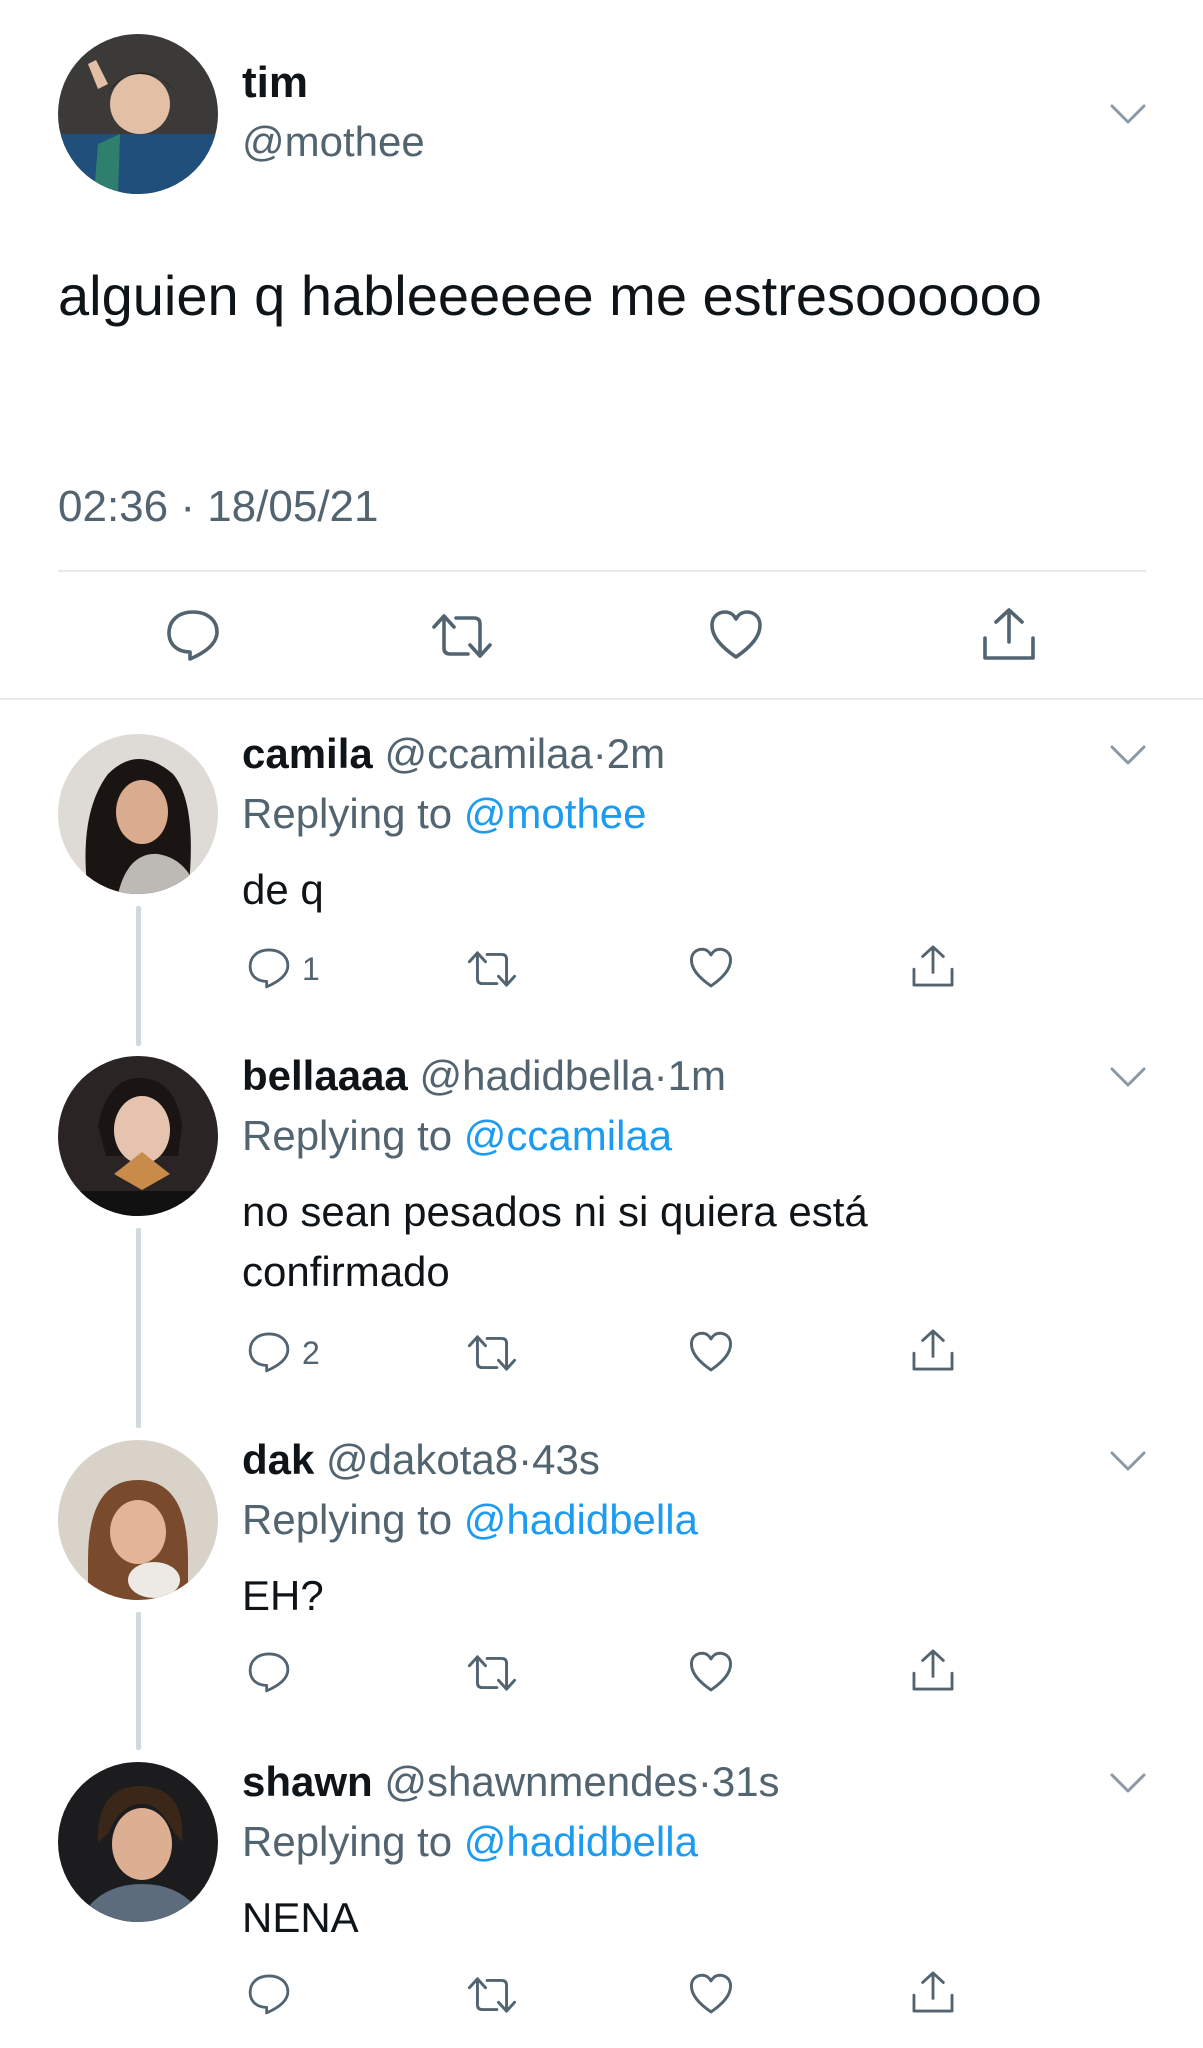 The width and height of the screenshot is (1203, 2048). I want to click on user-handle: @mothee, so click(333, 142).